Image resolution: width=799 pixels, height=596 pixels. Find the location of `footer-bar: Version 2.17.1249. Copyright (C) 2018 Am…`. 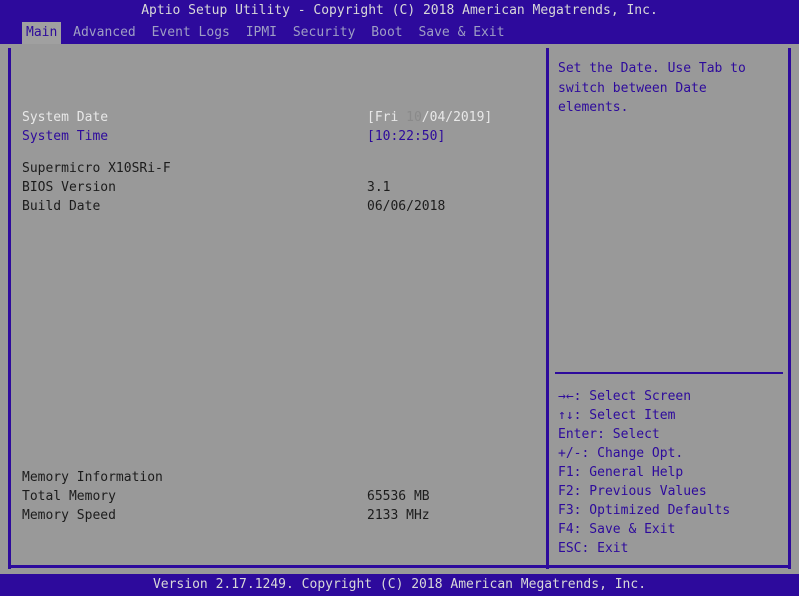

footer-bar: Version 2.17.1249. Copyright (C) 2018 Am… is located at coordinates (399, 585).